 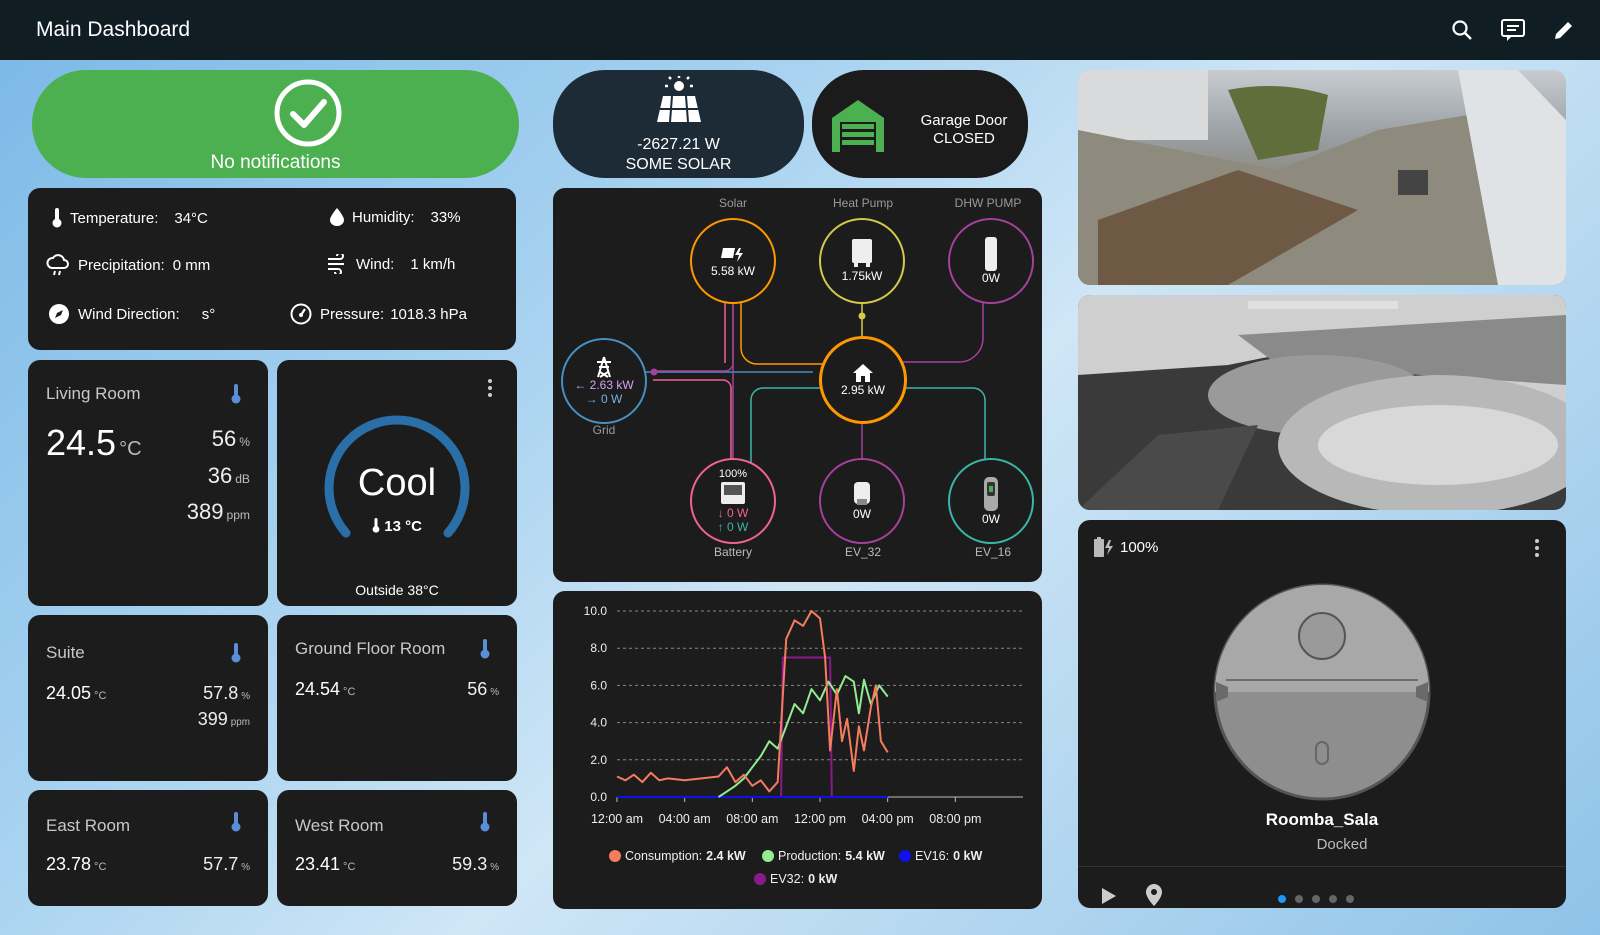 I want to click on wind-icon, so click(x=336, y=264).